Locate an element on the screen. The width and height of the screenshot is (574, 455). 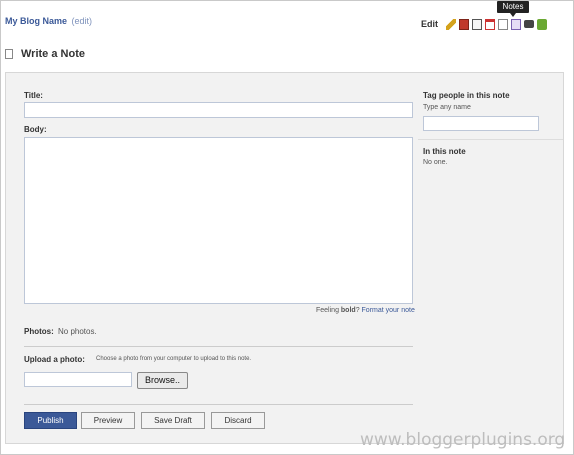
sidebar-divider is located at coordinates (490, 139).